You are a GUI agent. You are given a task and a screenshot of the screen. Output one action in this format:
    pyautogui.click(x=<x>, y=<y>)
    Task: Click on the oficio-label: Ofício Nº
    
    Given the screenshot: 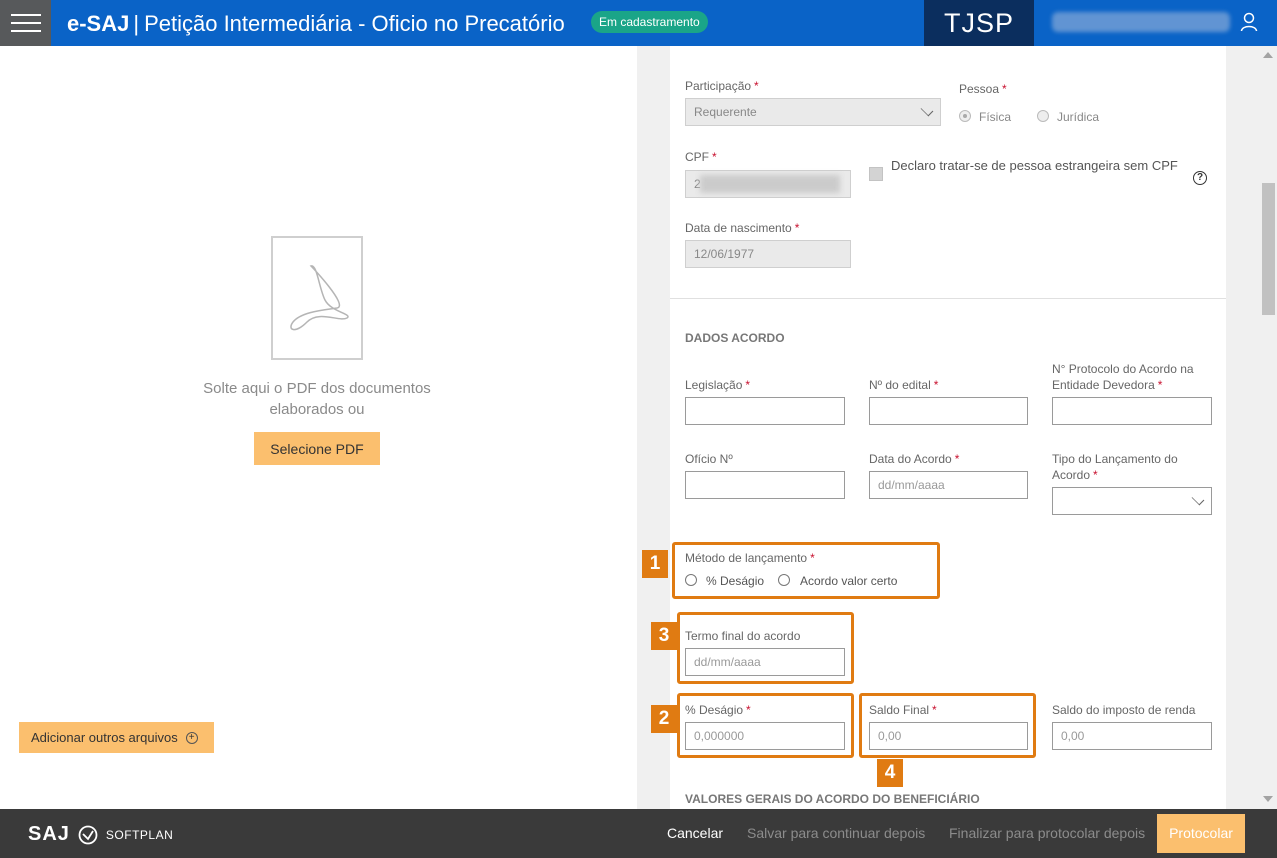 What is the action you would take?
    pyautogui.click(x=709, y=459)
    